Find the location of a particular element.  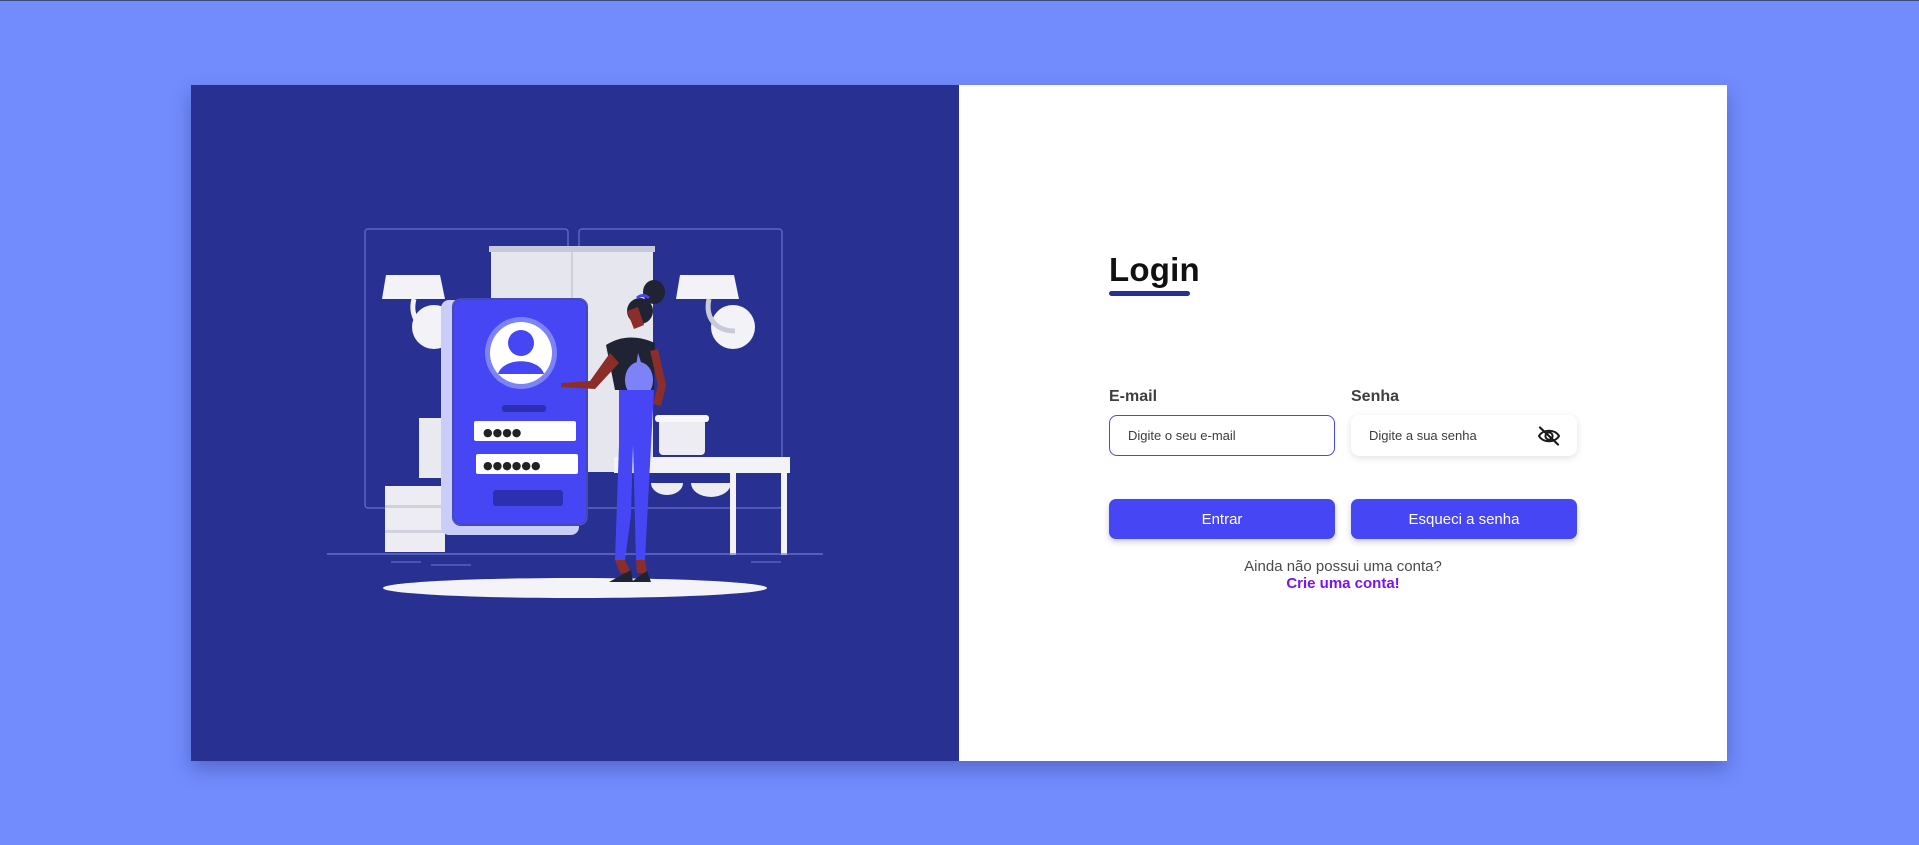

password-label: Senha is located at coordinates (1375, 396).